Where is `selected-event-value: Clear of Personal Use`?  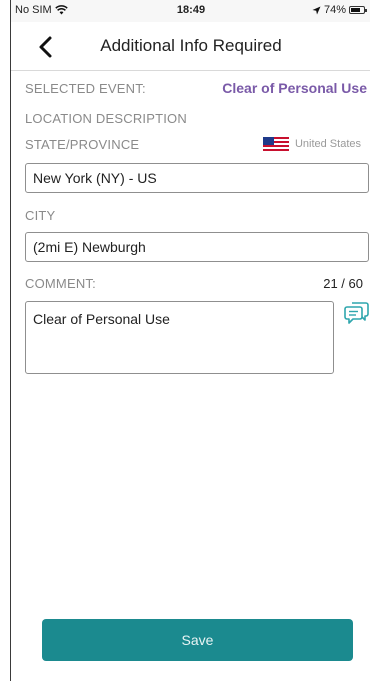 selected-event-value: Clear of Personal Use is located at coordinates (294, 88).